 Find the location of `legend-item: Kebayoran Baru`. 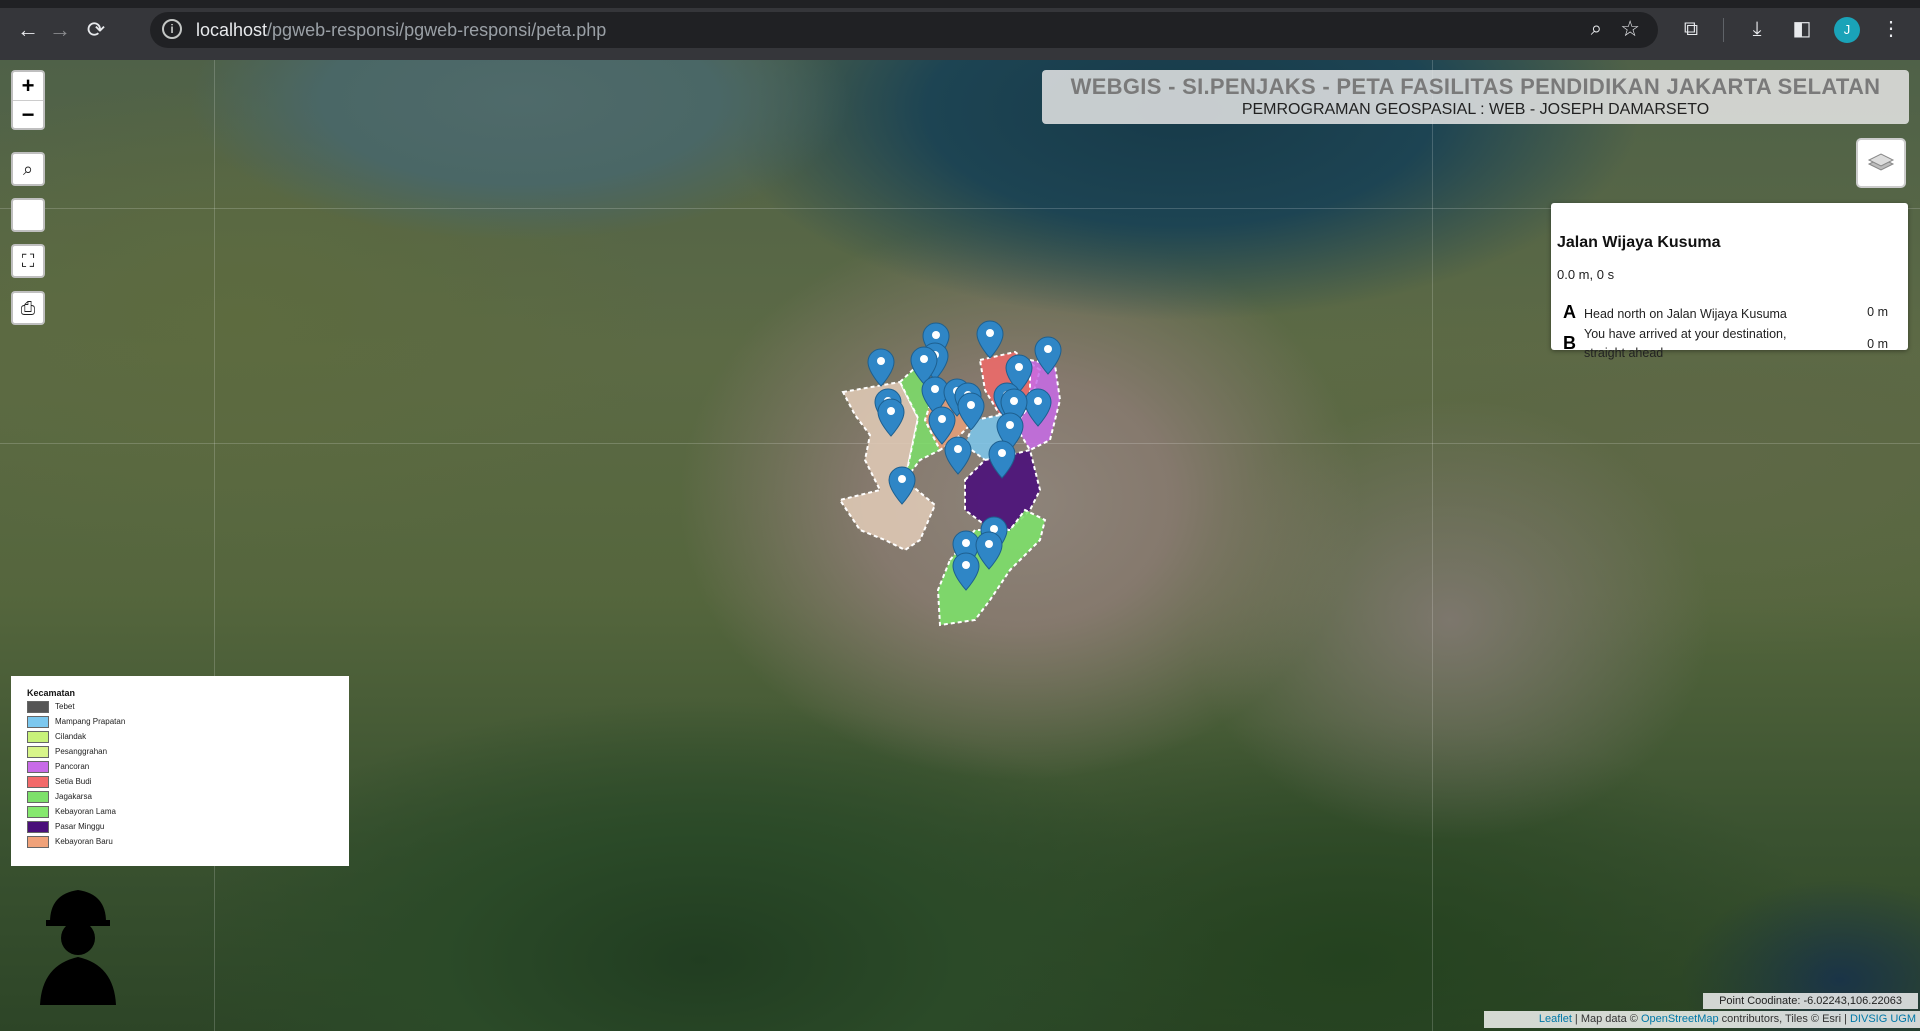

legend-item: Kebayoran Baru is located at coordinates (70, 842).